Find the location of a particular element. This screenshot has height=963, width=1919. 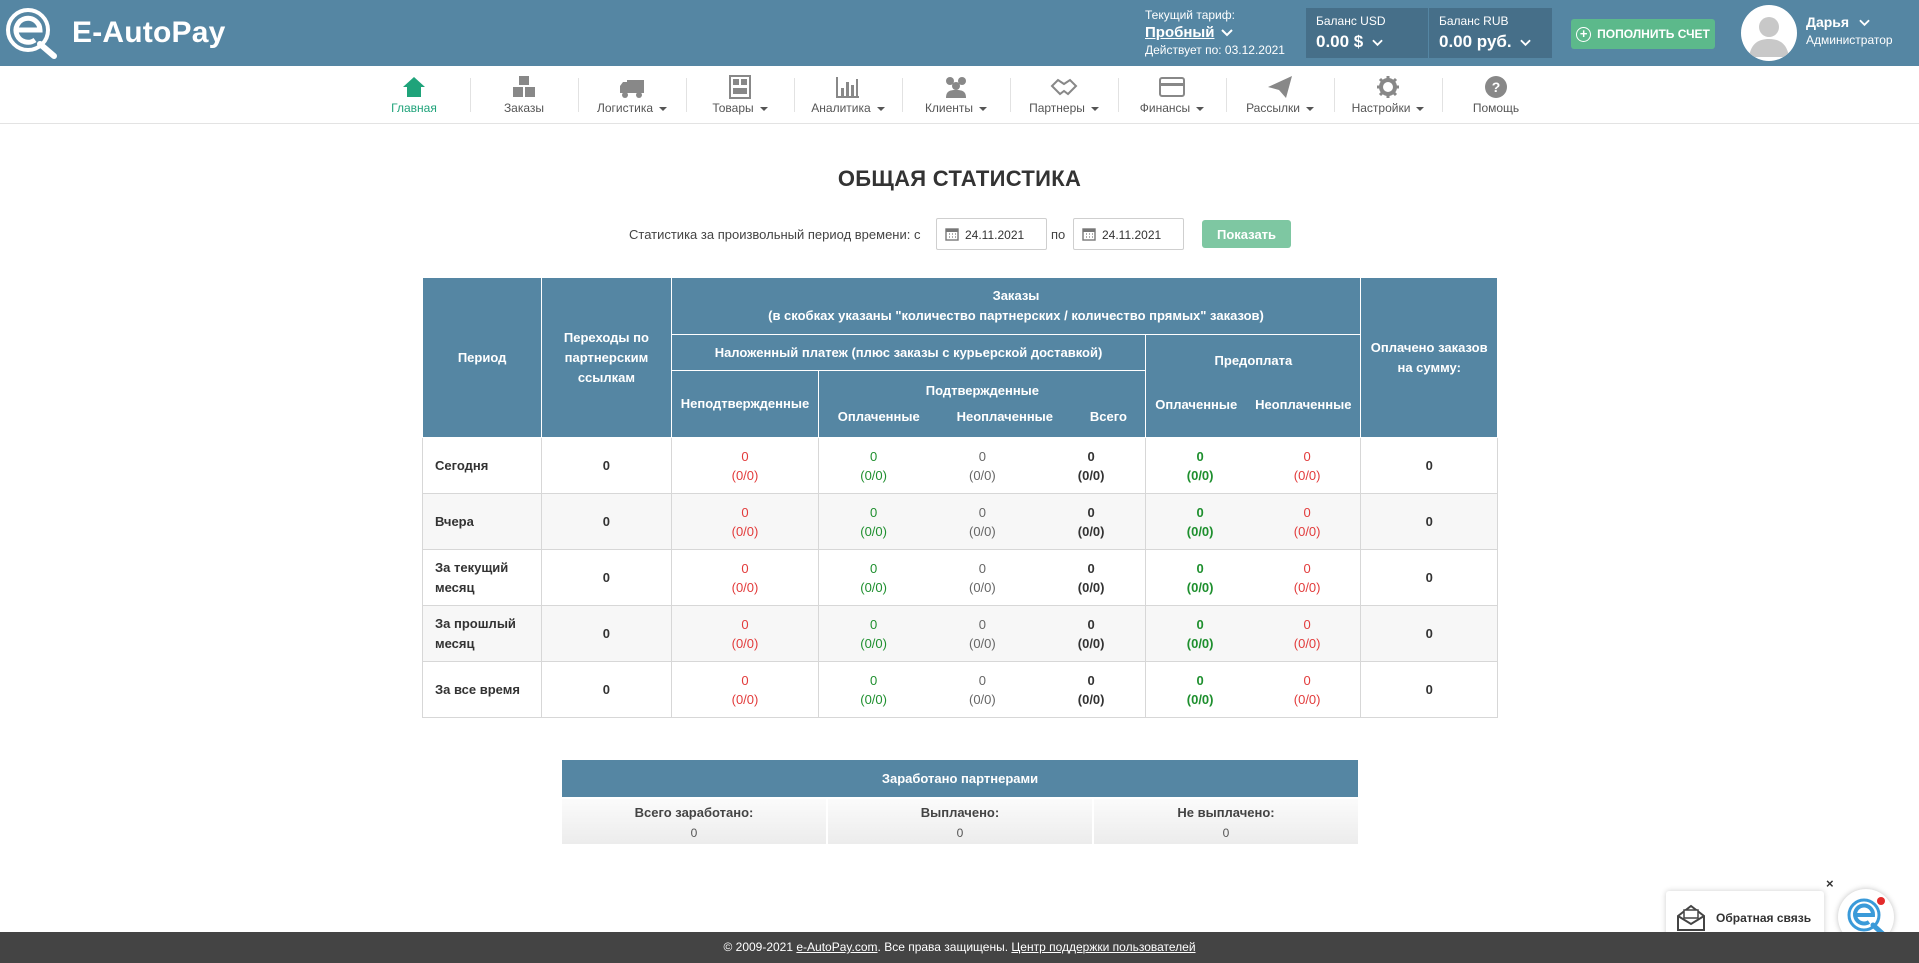

row-prepaid-value: 0 is located at coordinates (1200, 680).